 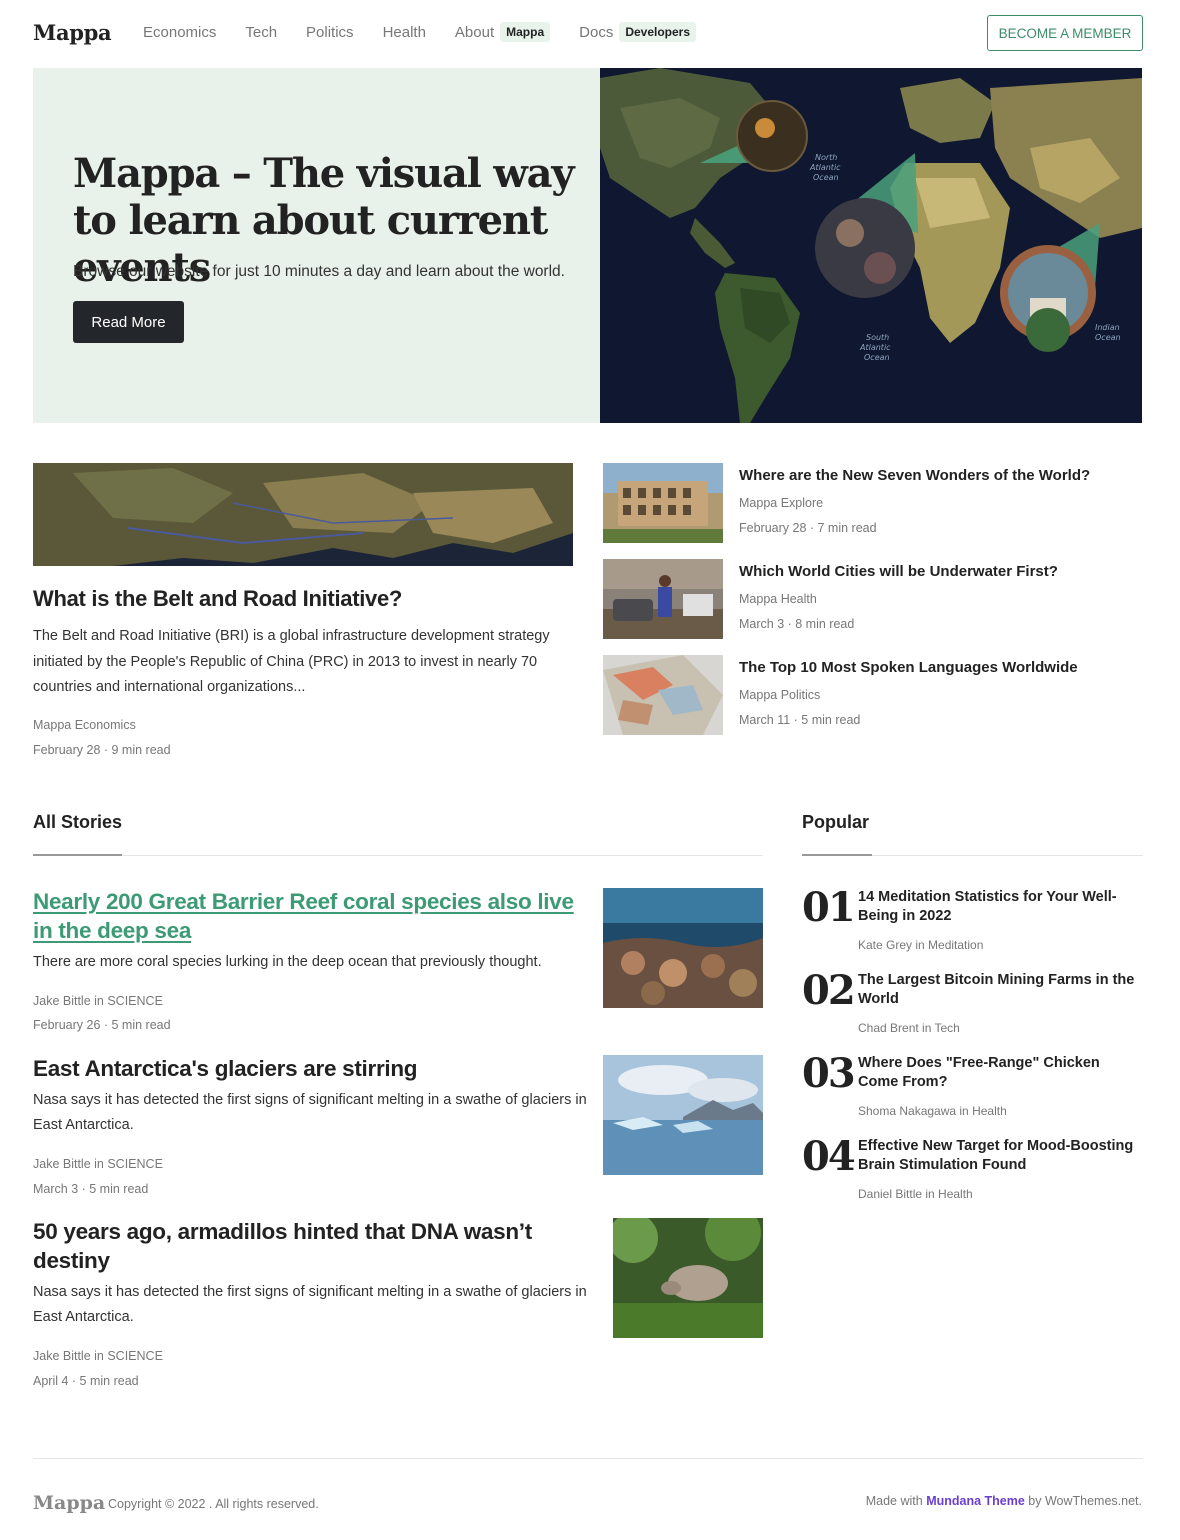 I want to click on glacier-image, so click(x=683, y=1115).